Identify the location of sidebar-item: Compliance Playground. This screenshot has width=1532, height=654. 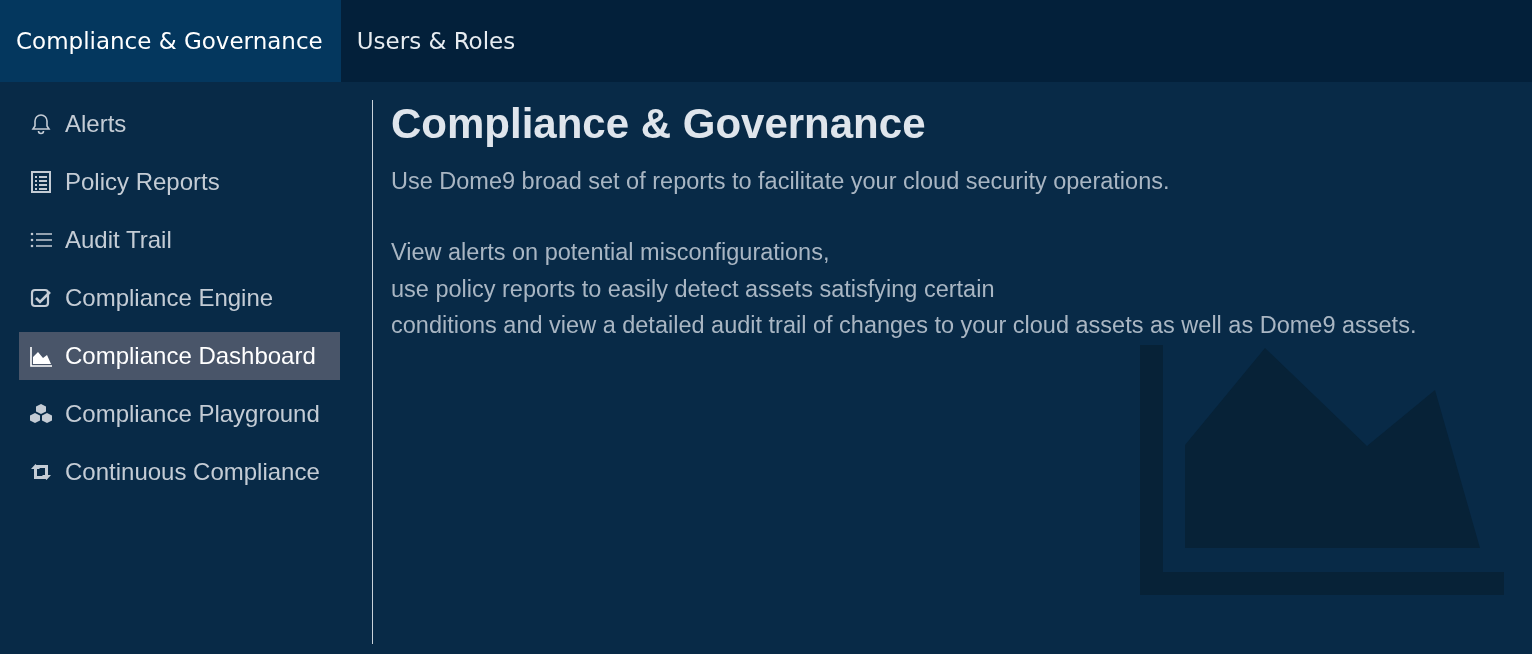
(179, 414).